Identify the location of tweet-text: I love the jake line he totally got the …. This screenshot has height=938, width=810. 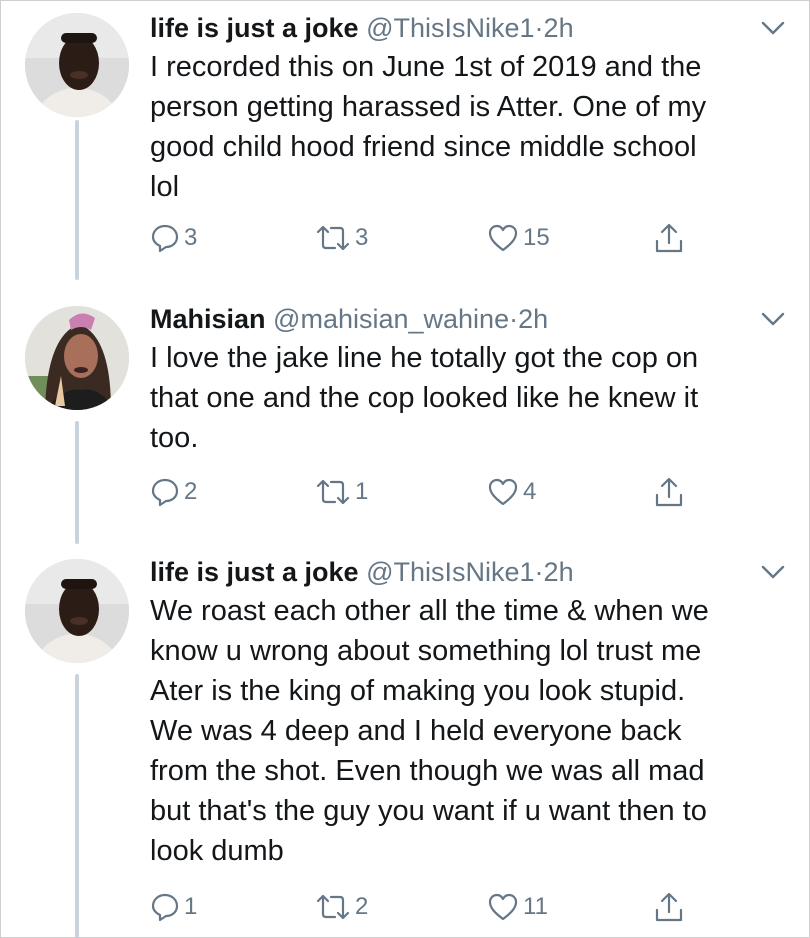
(470, 398).